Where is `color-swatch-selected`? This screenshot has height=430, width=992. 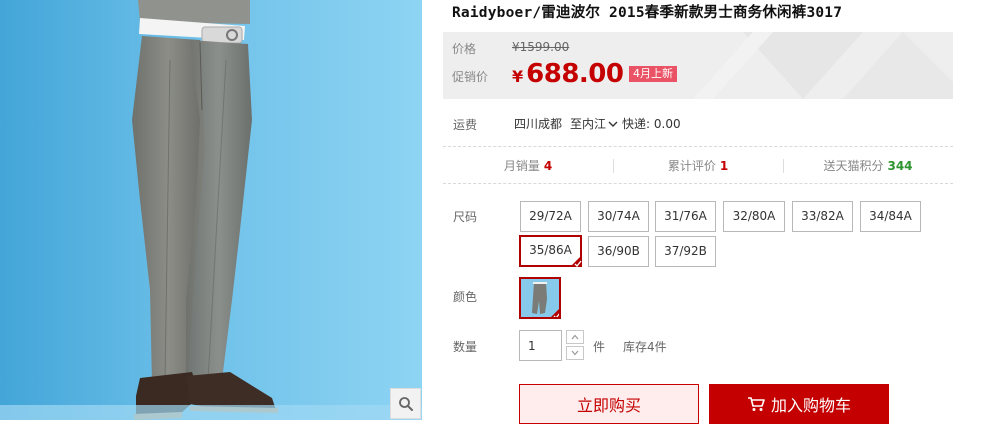 color-swatch-selected is located at coordinates (540, 298).